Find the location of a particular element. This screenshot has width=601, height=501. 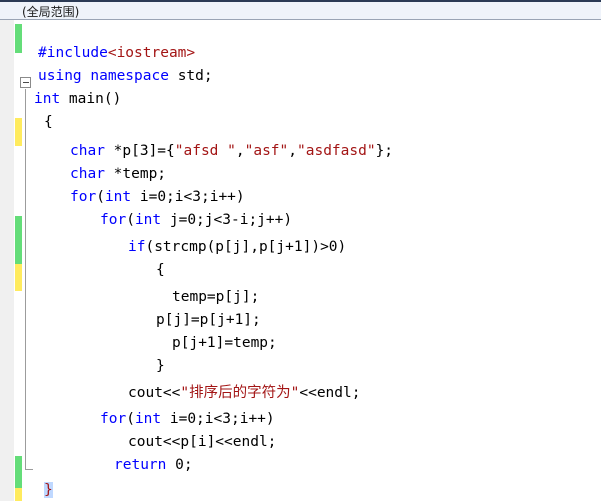

code-line-15: cout<<"排序后的字符为"<<endl; is located at coordinates (180, 393).